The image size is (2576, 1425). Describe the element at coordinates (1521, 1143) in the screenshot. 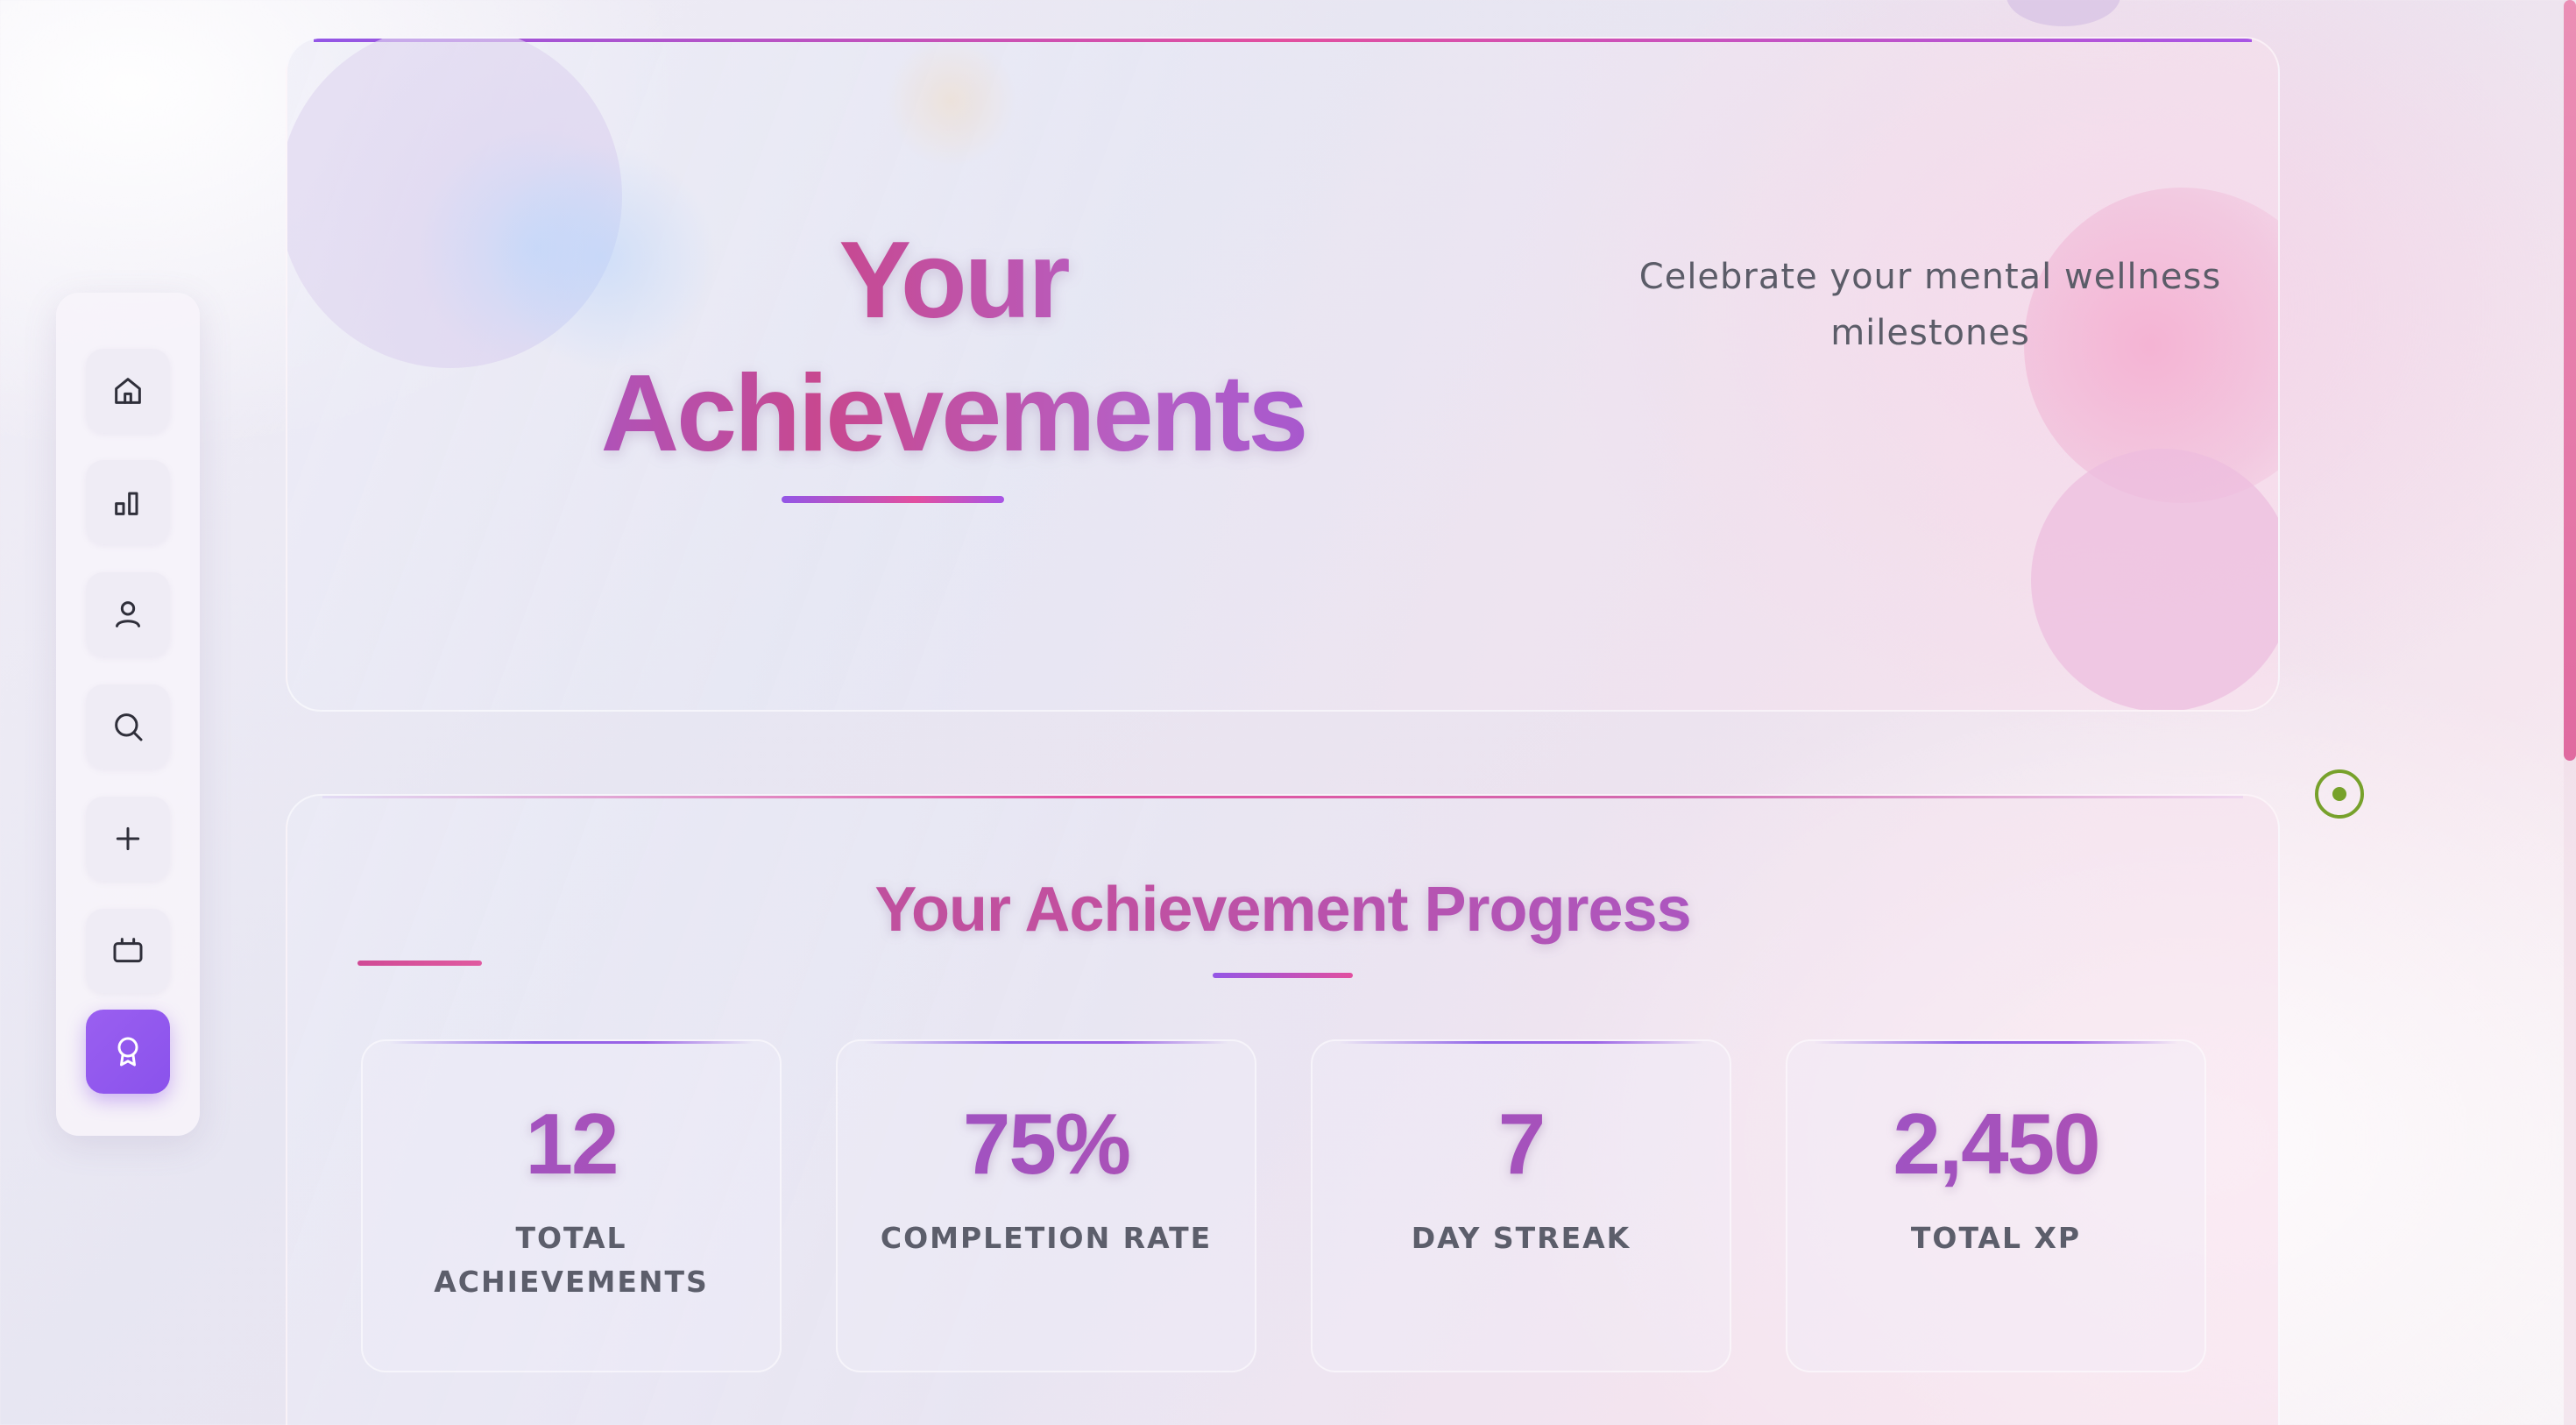

I see `stat-value: 7` at that location.